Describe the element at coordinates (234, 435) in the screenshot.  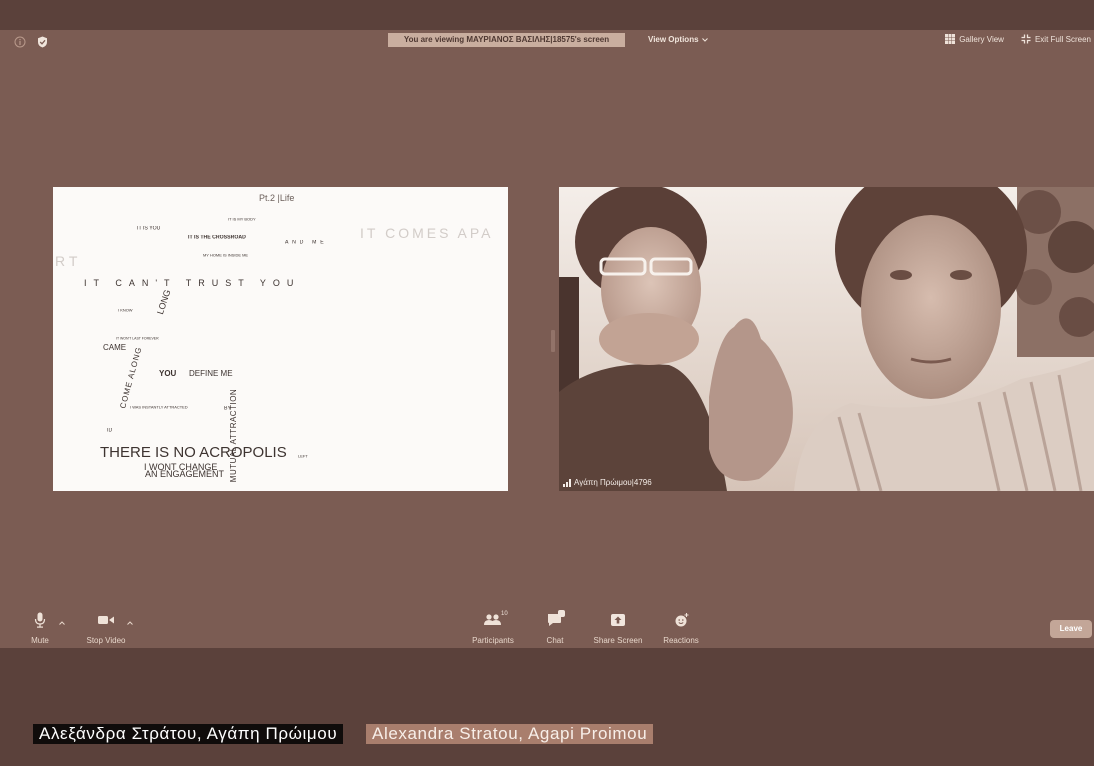
I see `phrase-mutual-attraction: MUTUAL ATTRACTION` at that location.